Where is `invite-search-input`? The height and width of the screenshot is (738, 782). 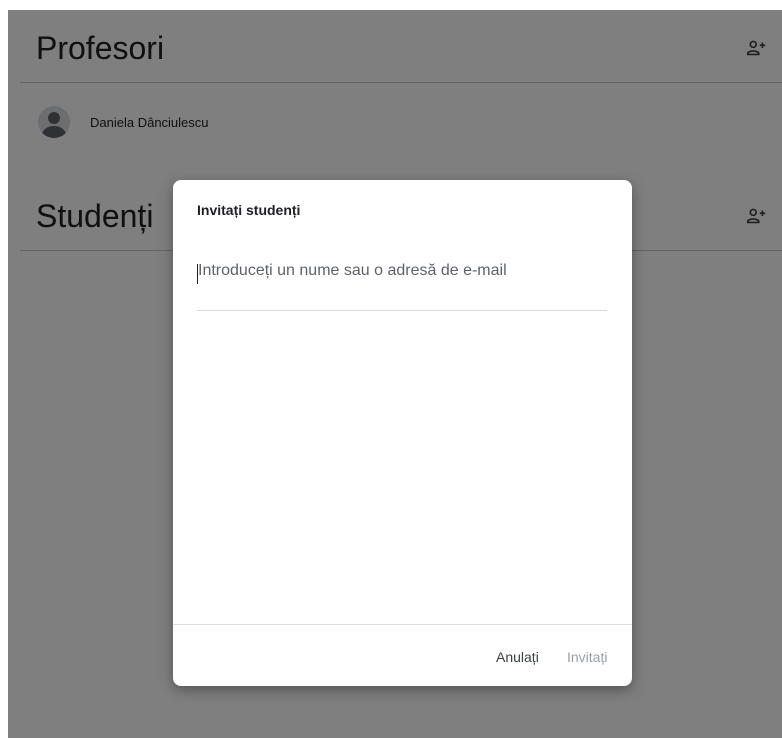 invite-search-input is located at coordinates (402, 280).